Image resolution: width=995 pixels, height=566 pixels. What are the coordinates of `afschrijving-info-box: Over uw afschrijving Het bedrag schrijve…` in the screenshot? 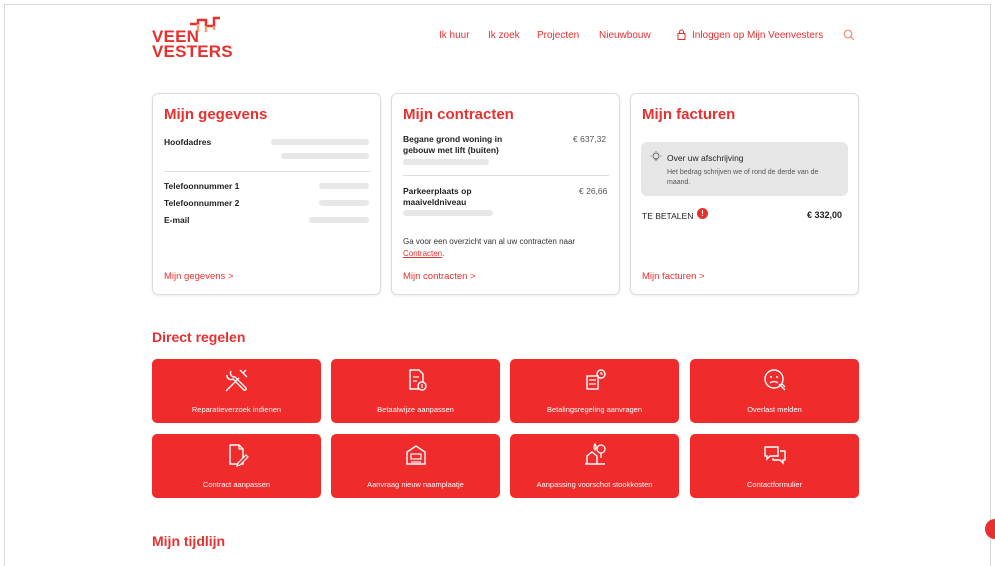 It's located at (744, 169).